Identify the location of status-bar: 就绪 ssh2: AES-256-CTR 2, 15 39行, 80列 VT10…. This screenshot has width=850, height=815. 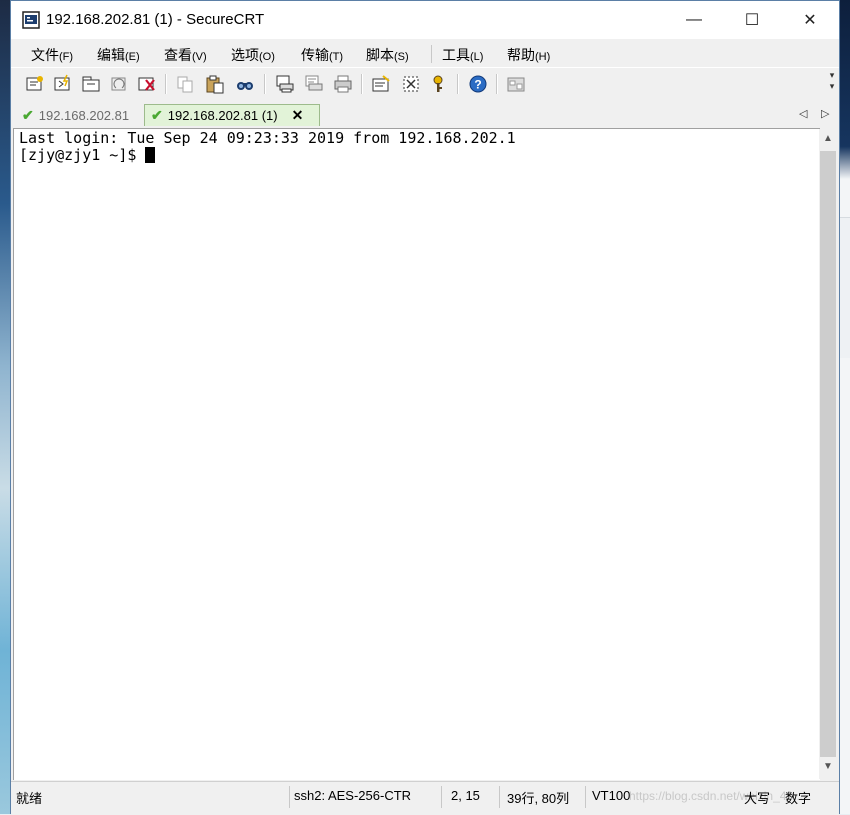
(425, 798).